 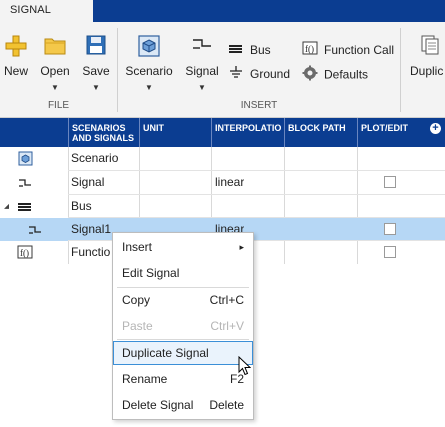 I want to click on scenario-button: Scenario ▼, so click(x=149, y=69).